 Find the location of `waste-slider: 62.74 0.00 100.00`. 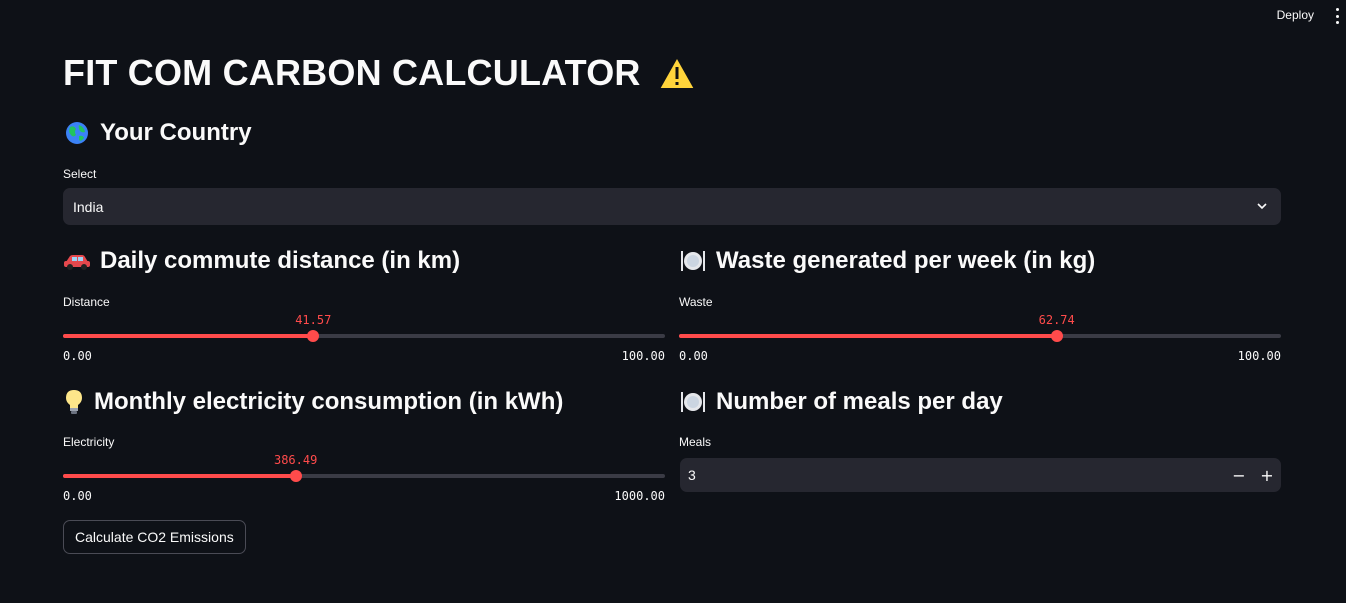

waste-slider: 62.74 0.00 100.00 is located at coordinates (980, 332).